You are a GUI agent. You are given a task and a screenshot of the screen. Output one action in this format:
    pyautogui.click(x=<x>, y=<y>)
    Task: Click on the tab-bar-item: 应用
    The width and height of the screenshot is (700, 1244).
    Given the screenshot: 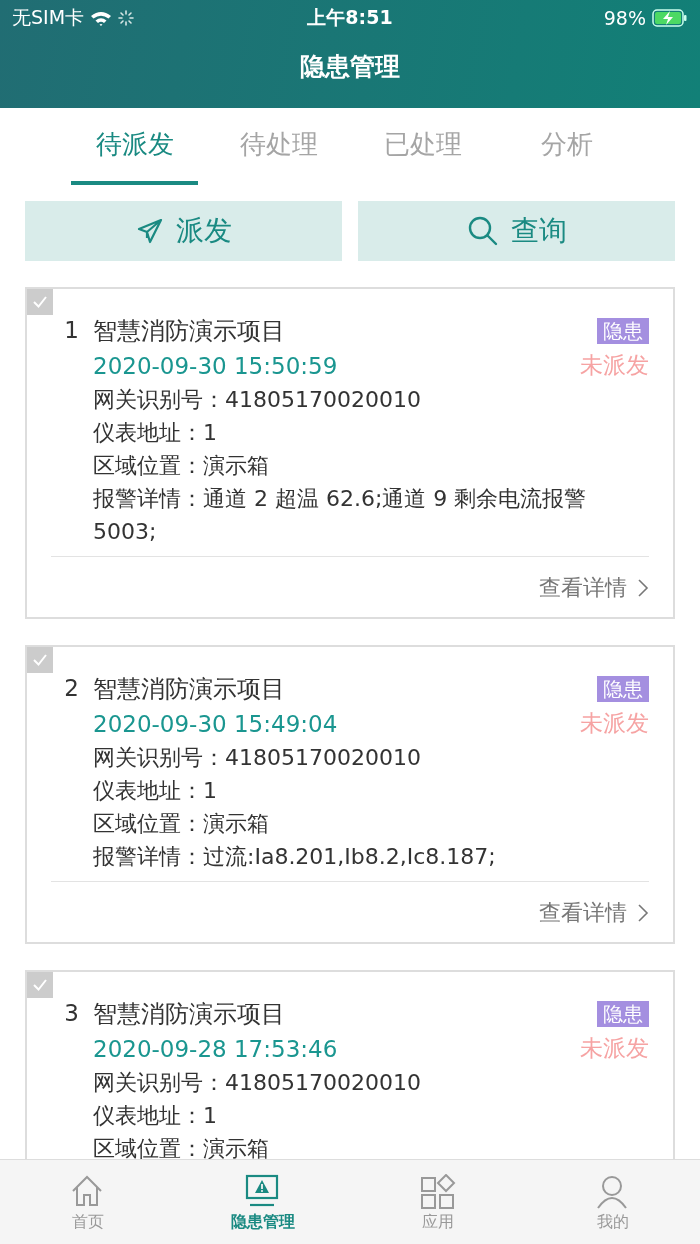 What is the action you would take?
    pyautogui.click(x=437, y=1202)
    